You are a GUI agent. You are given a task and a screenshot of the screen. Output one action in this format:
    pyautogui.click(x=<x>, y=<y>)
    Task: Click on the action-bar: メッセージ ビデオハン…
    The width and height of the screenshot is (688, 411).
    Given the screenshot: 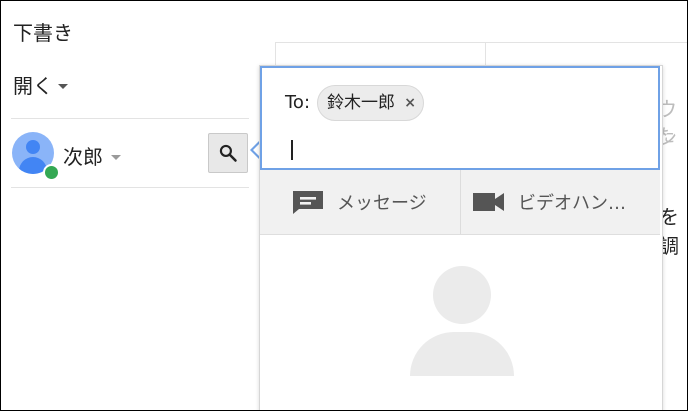 What is the action you would take?
    pyautogui.click(x=460, y=202)
    